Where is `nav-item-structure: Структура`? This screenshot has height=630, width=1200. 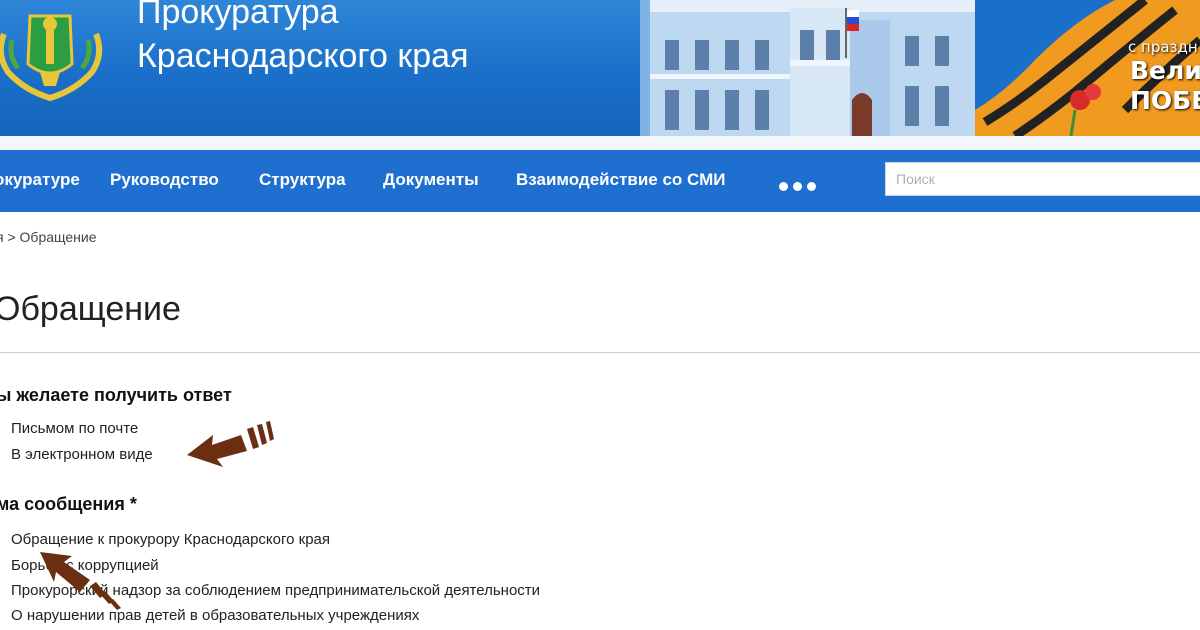 nav-item-structure: Структура is located at coordinates (302, 180).